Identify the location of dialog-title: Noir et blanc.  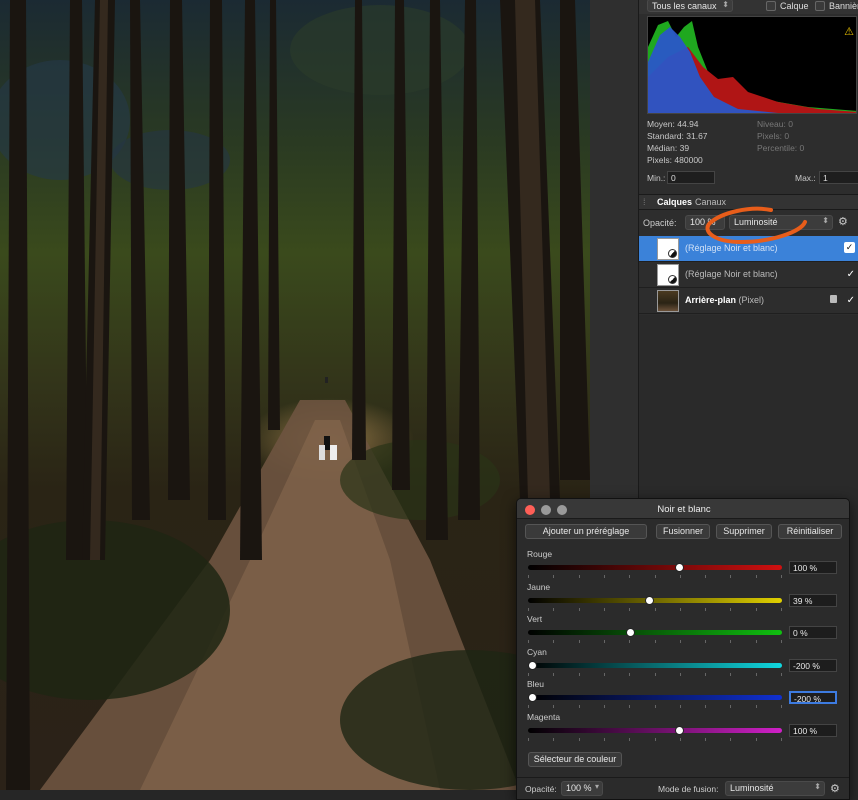
(684, 509).